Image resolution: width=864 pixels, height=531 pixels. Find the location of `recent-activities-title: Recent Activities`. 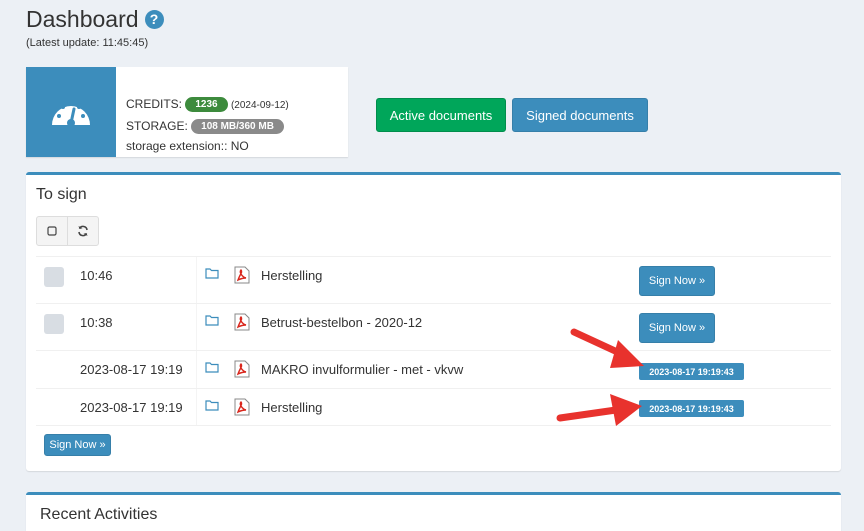

recent-activities-title: Recent Activities is located at coordinates (99, 514).